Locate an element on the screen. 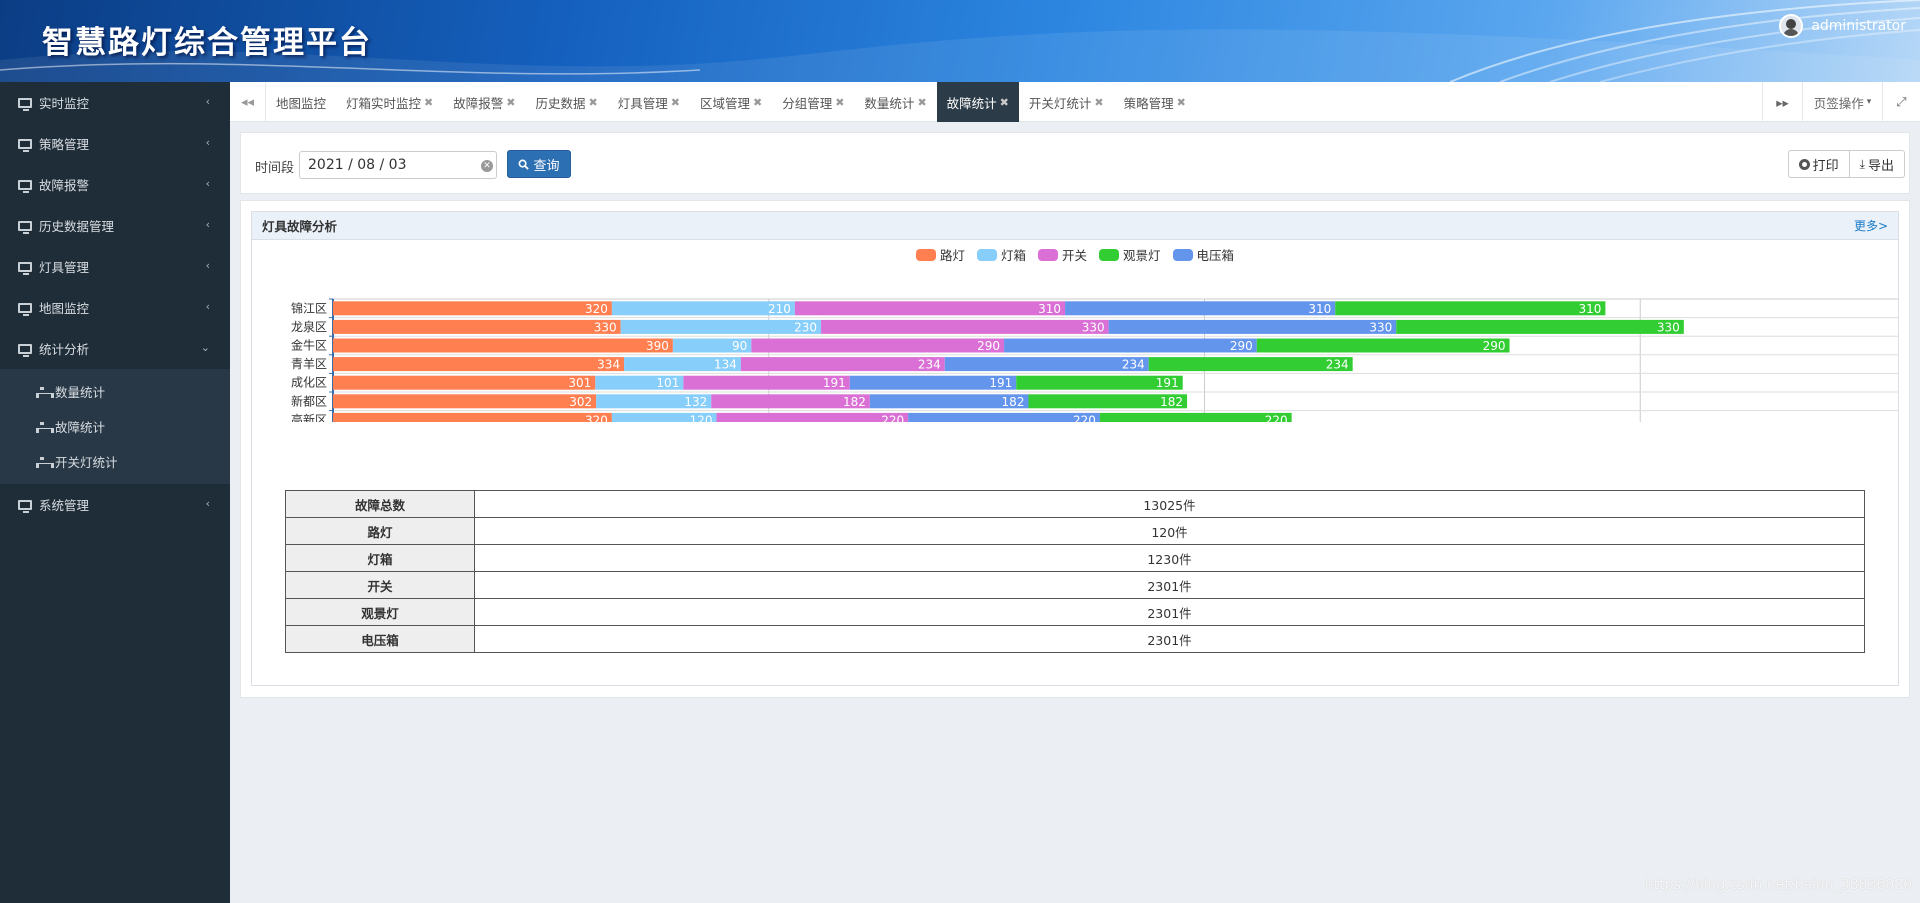 This screenshot has width=1920, height=903. tab-history: 历史数据 ✖ is located at coordinates (566, 102).